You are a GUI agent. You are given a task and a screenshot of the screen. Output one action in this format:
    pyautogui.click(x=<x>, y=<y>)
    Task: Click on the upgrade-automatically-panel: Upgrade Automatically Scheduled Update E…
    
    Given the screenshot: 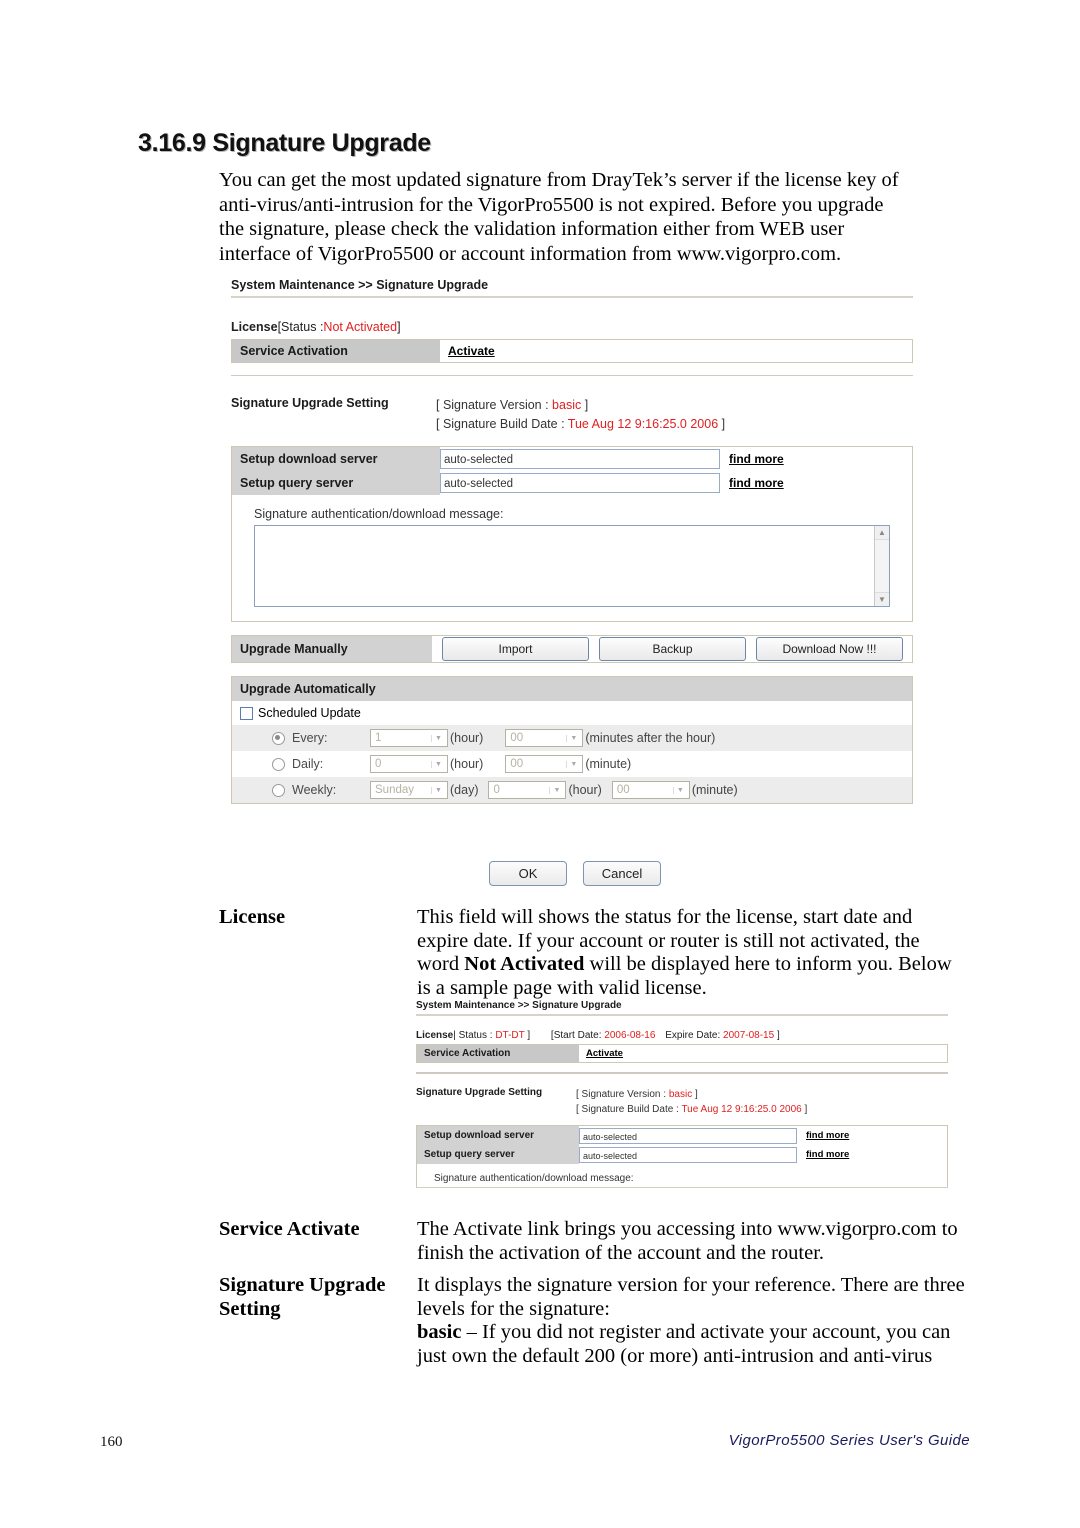 What is the action you would take?
    pyautogui.click(x=572, y=740)
    